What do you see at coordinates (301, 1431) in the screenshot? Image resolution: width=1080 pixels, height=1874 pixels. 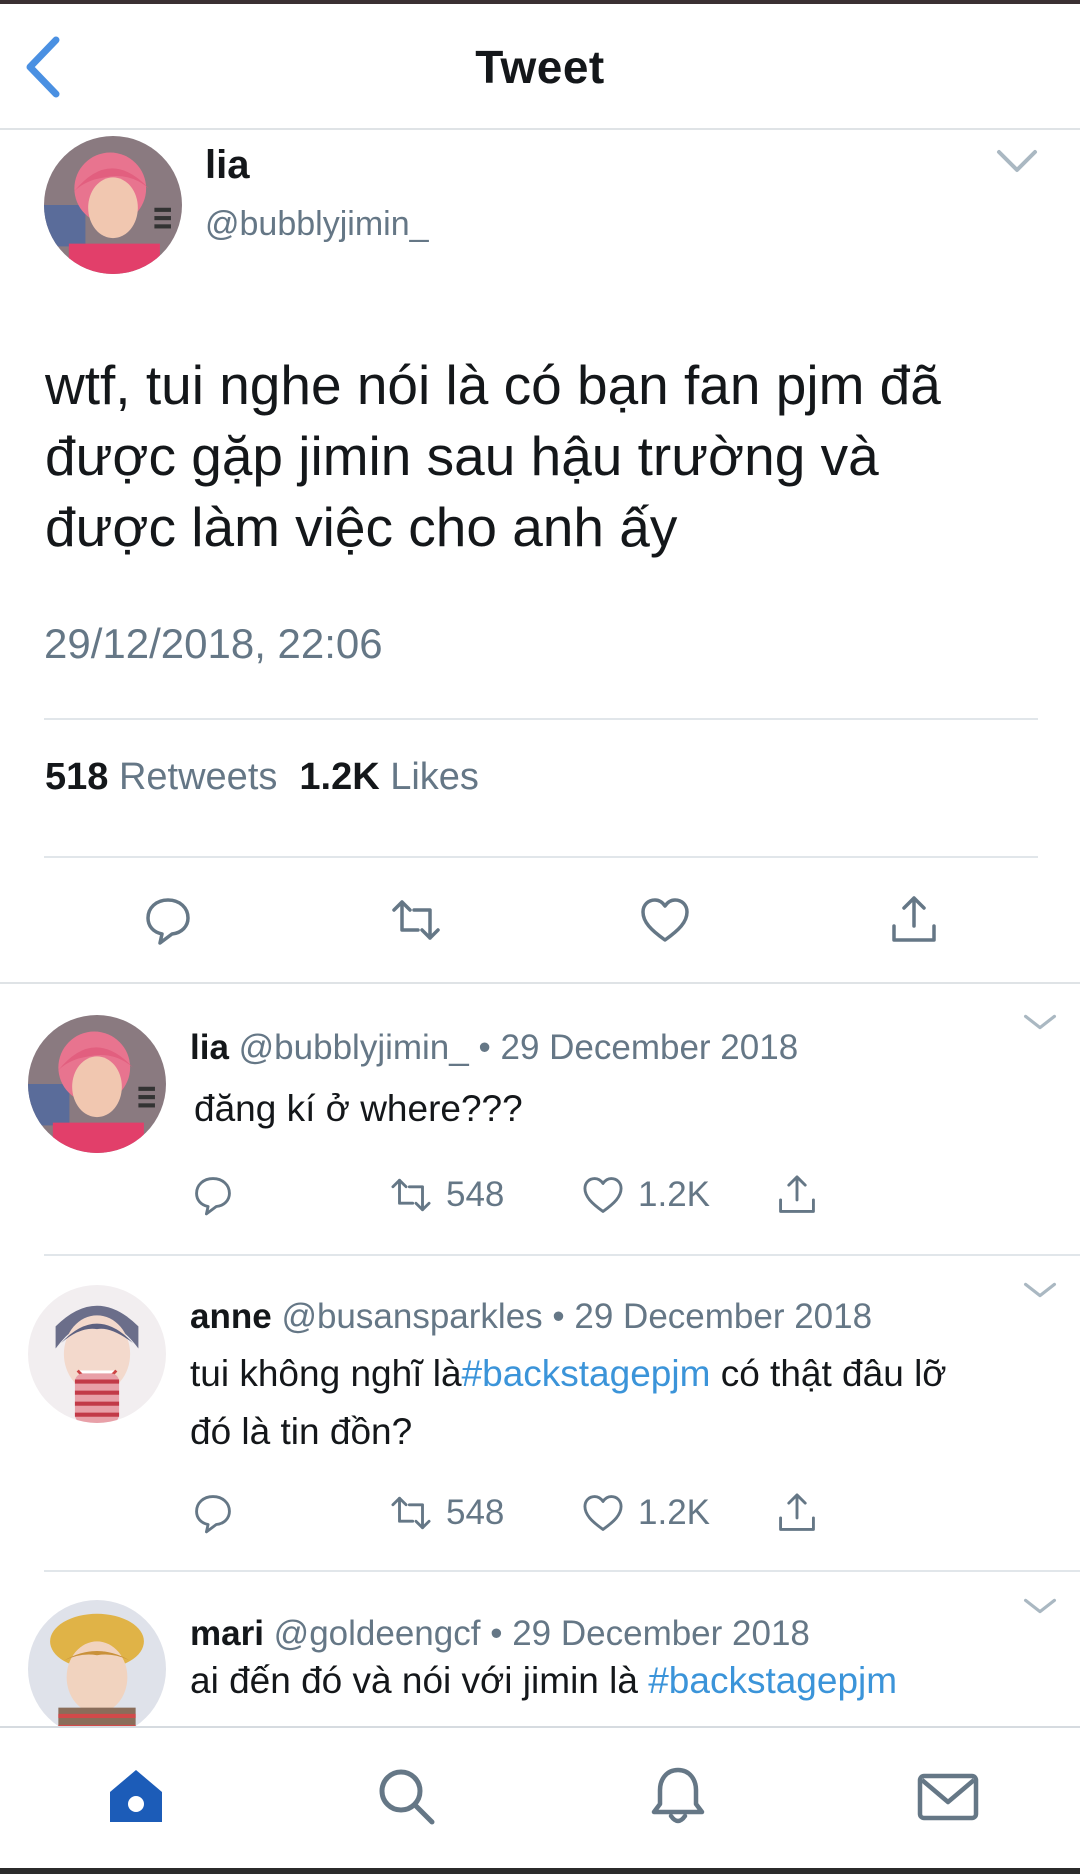 I see `reply-text-content: đó là tin đồn?` at bounding box center [301, 1431].